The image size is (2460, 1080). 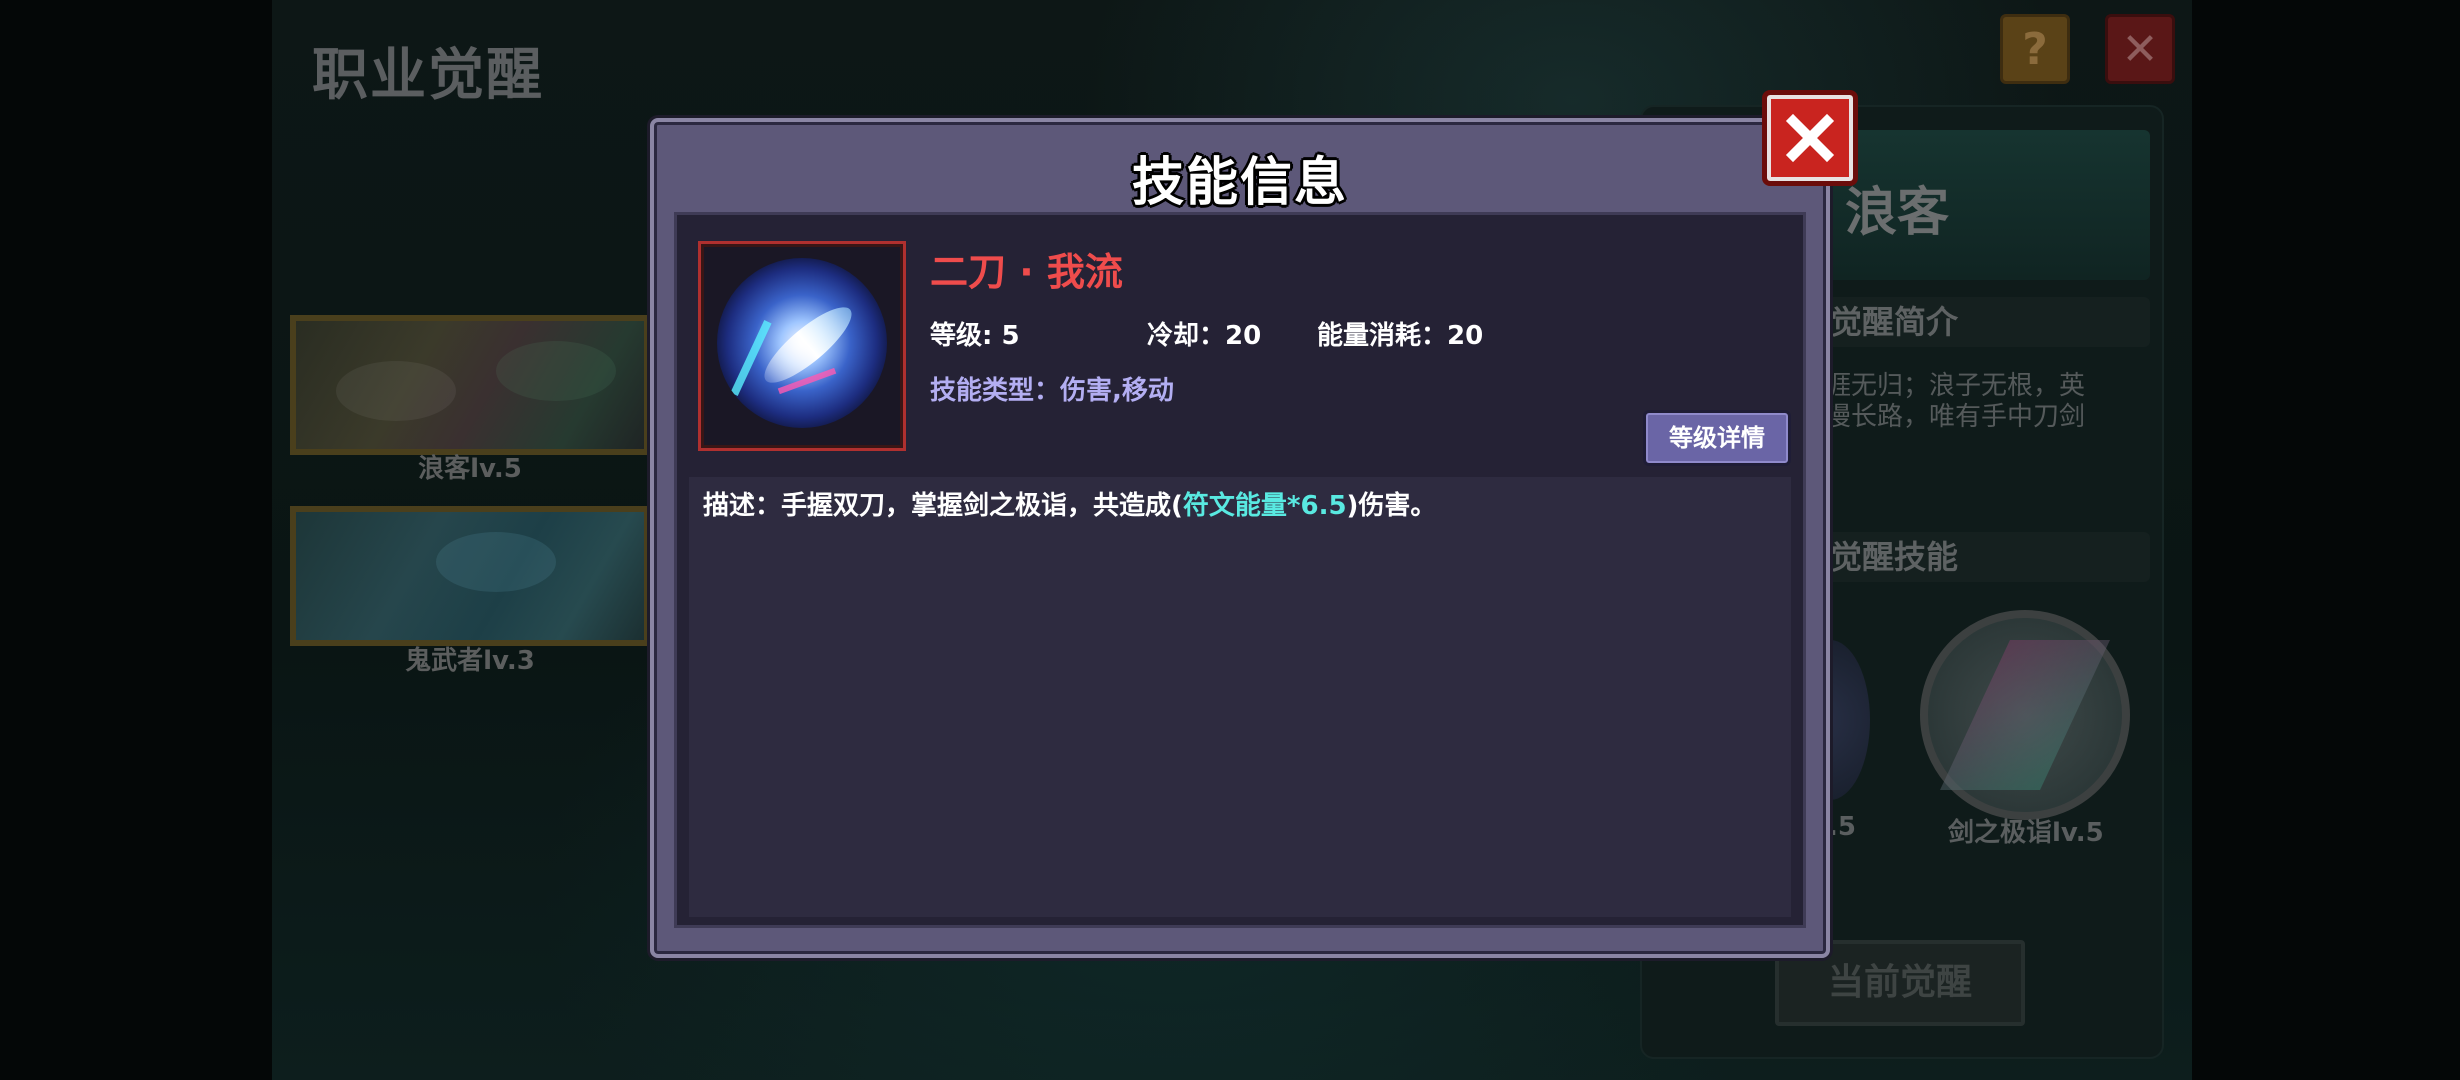 I want to click on dialog-close-button, so click(x=1810, y=138).